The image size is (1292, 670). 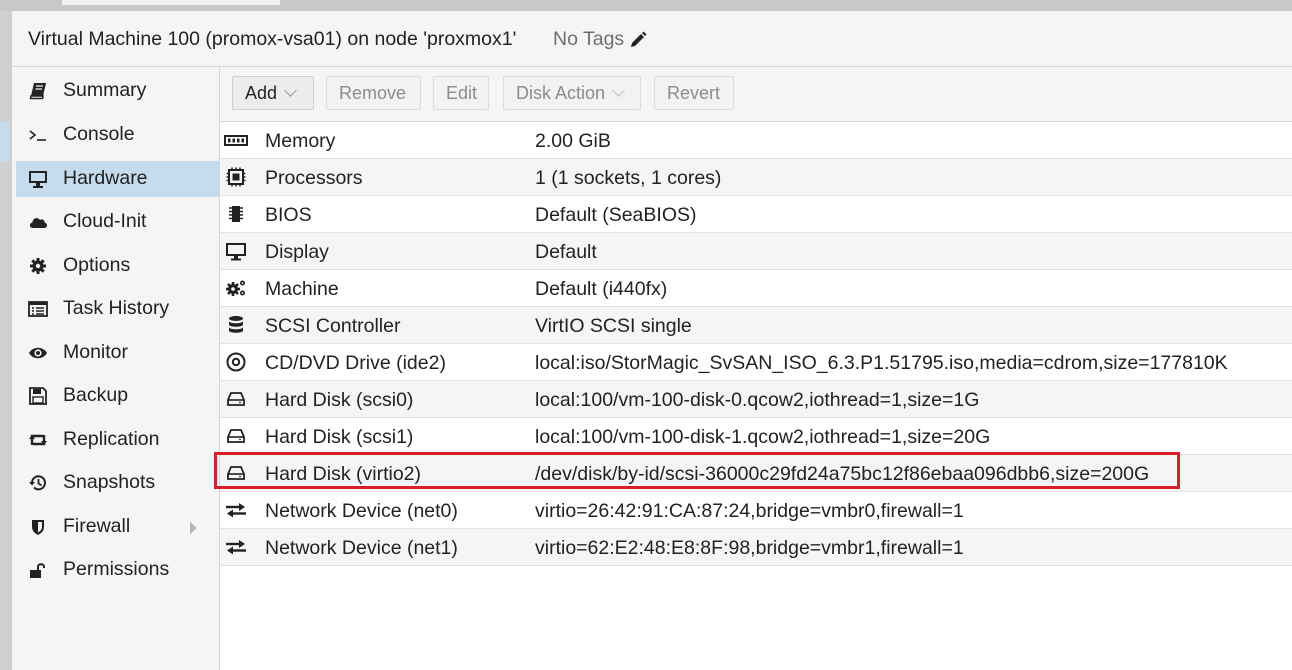 What do you see at coordinates (105, 221) in the screenshot?
I see `sidebar-item-label: Cloud-Init` at bounding box center [105, 221].